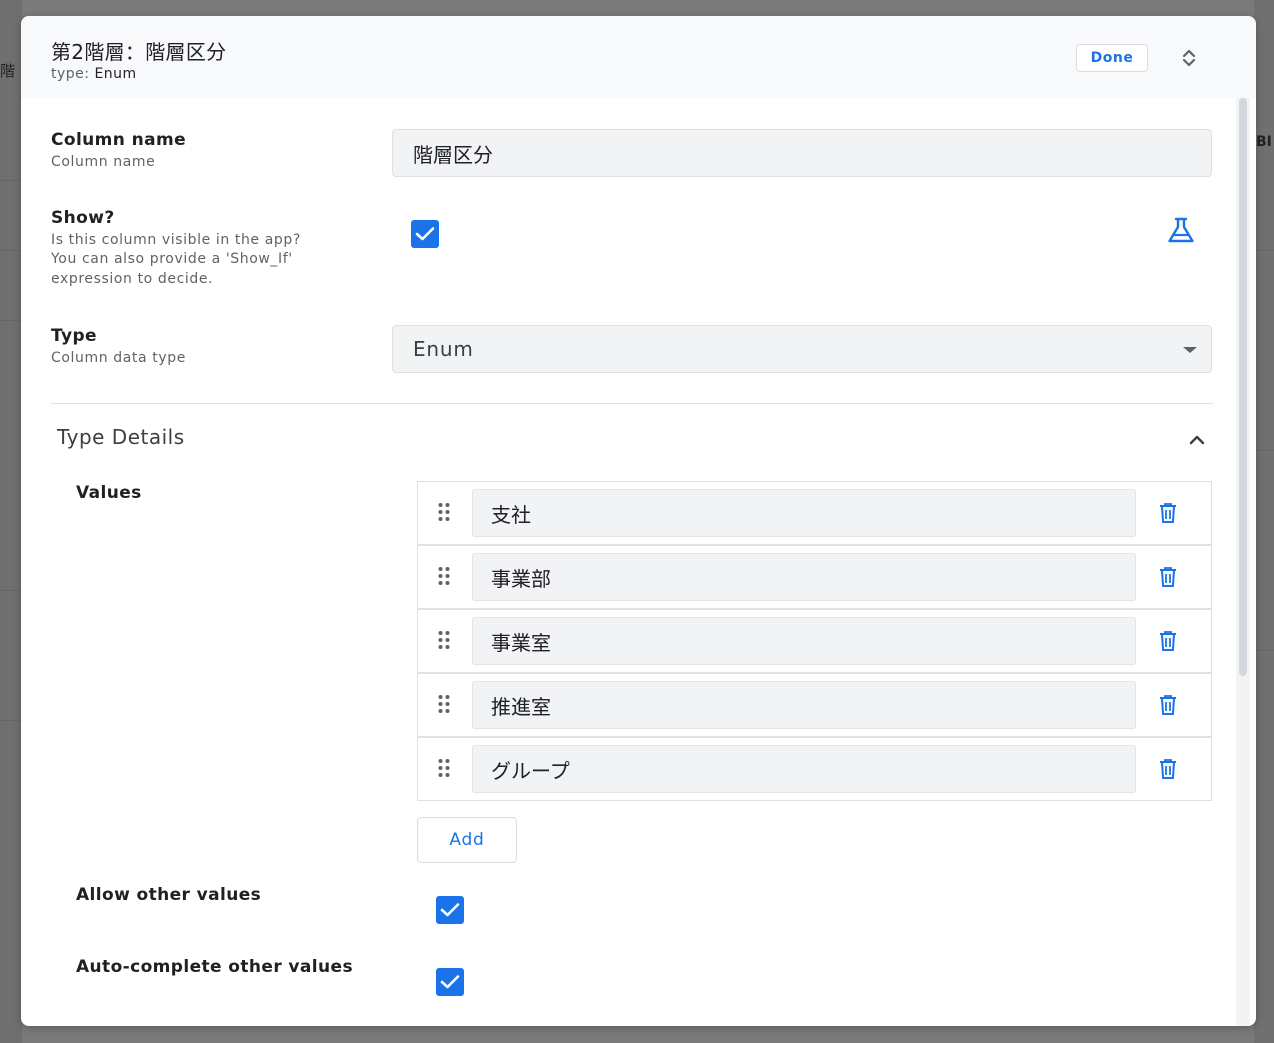 This screenshot has width=1274, height=1043. I want to click on values-label: Values, so click(109, 493).